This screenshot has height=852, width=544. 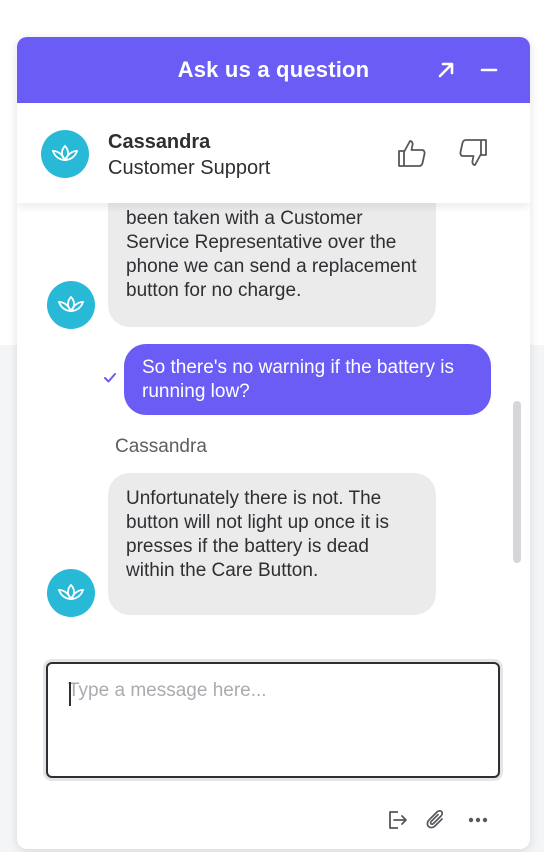 What do you see at coordinates (273, 153) in the screenshot?
I see `agent-info-bar: Cassandra Customer Support` at bounding box center [273, 153].